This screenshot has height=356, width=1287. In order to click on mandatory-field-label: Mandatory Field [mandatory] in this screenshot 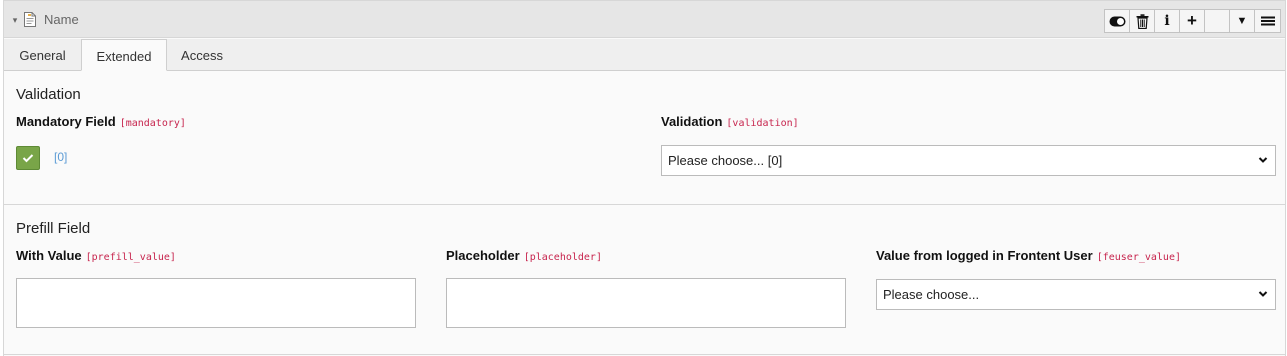, I will do `click(101, 121)`.